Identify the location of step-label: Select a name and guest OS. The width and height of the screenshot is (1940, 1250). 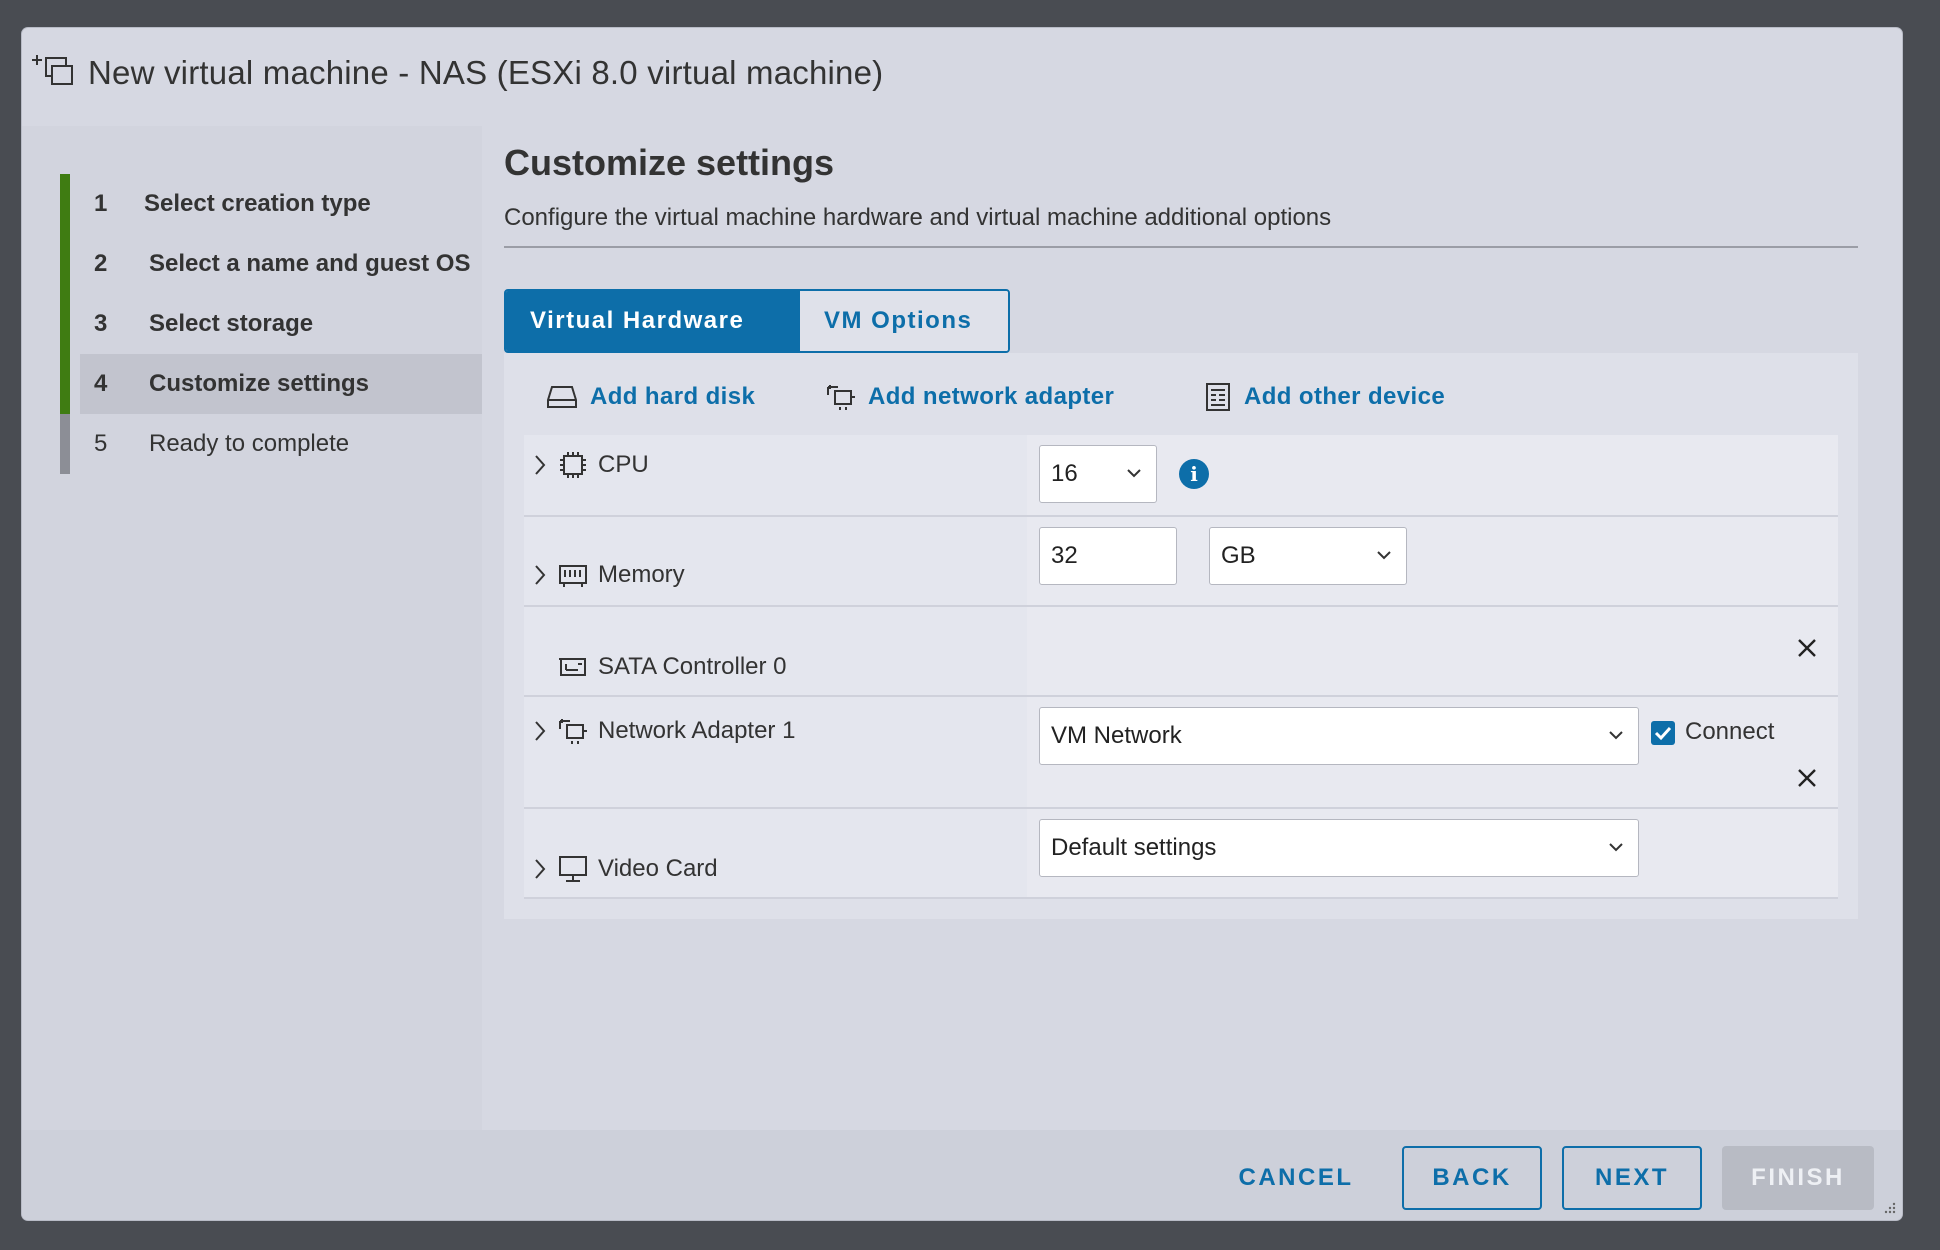
(310, 263).